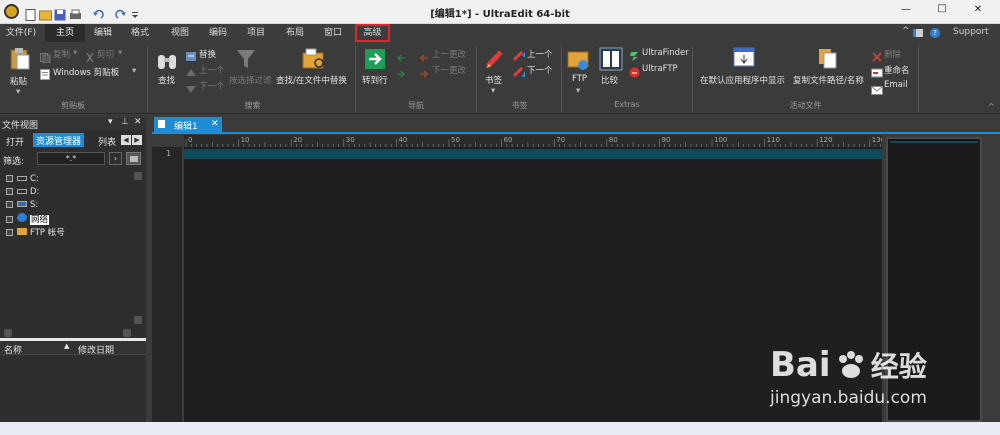  I want to click on baidu-watermark: Bai 经验, so click(848, 365).